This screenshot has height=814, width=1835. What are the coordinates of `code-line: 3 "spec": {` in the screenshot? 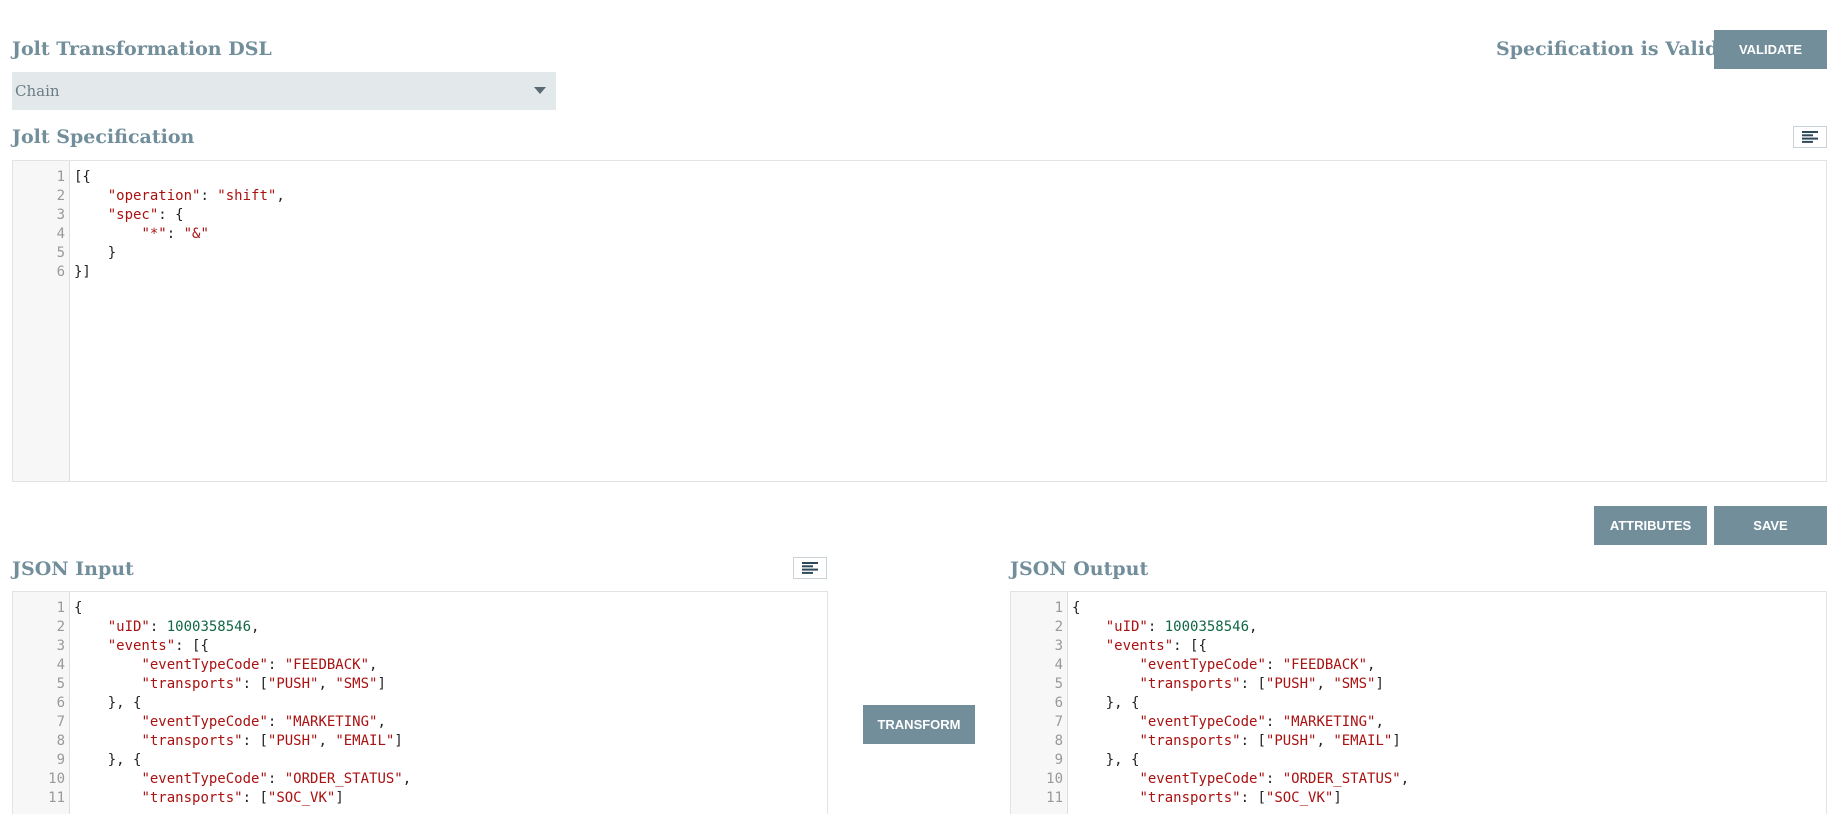 It's located at (919, 215).